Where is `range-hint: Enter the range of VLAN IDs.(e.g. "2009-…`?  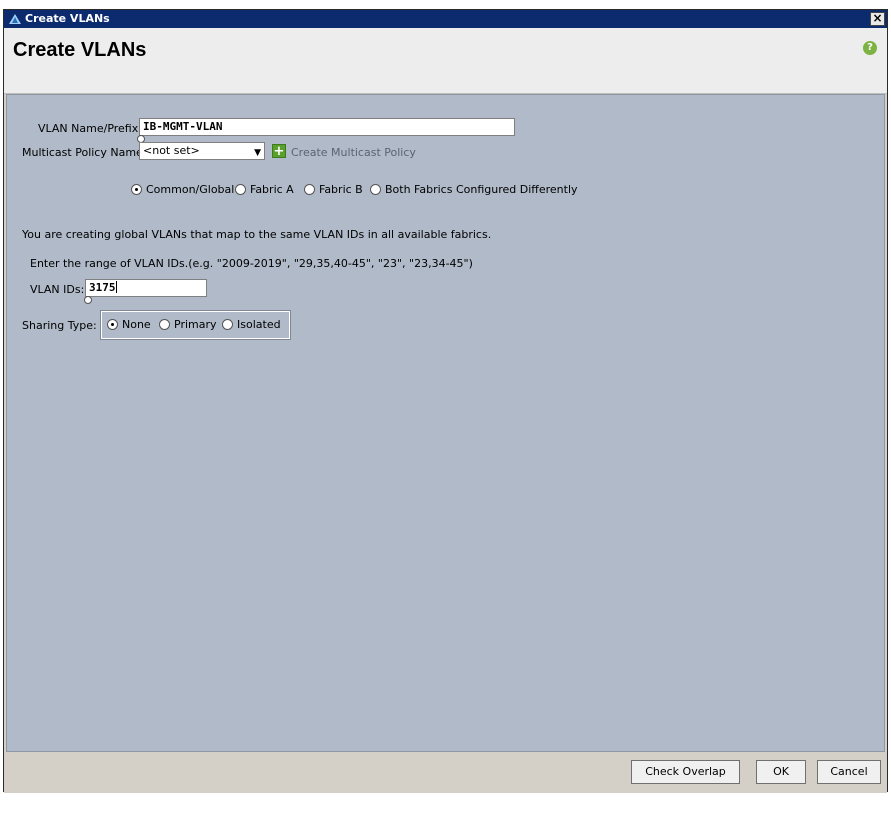 range-hint: Enter the range of VLAN IDs.(e.g. "2009-… is located at coordinates (251, 263).